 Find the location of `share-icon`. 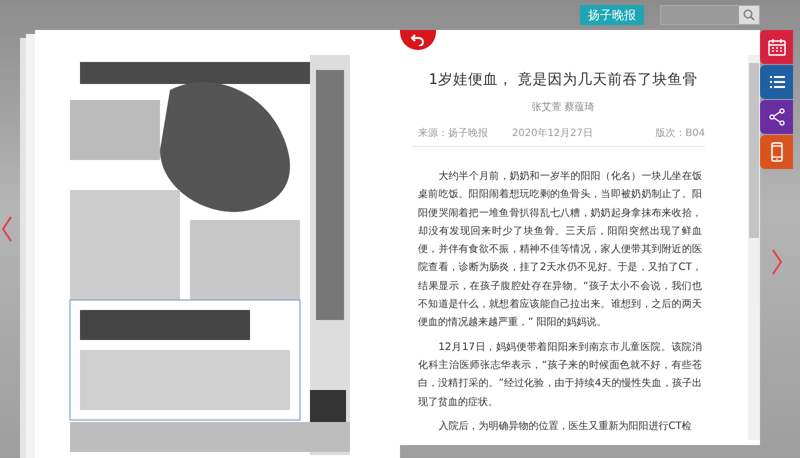

share-icon is located at coordinates (776, 117).